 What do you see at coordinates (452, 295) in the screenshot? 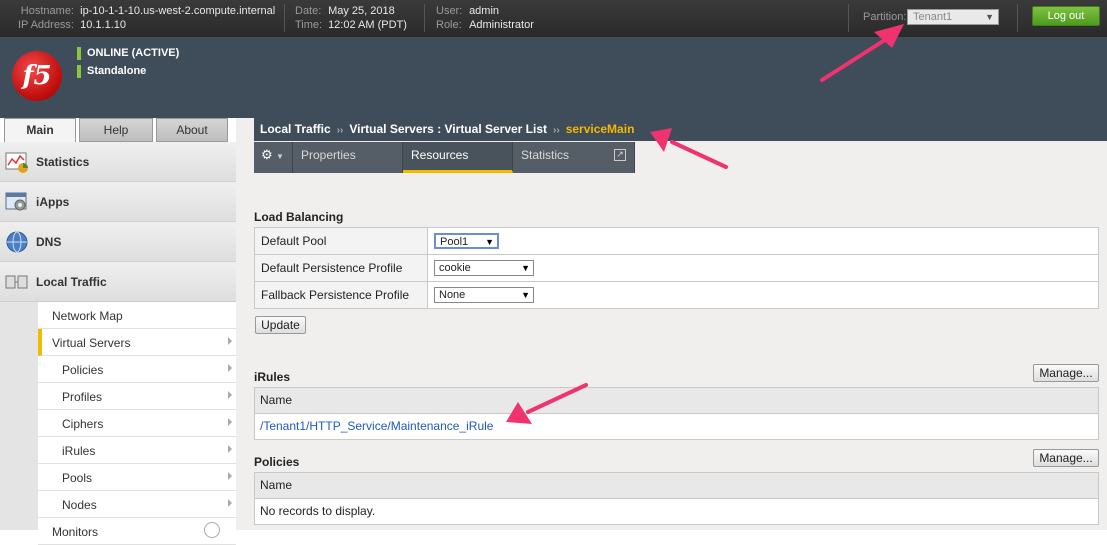
I see `fallback-persistence-value: None` at bounding box center [452, 295].